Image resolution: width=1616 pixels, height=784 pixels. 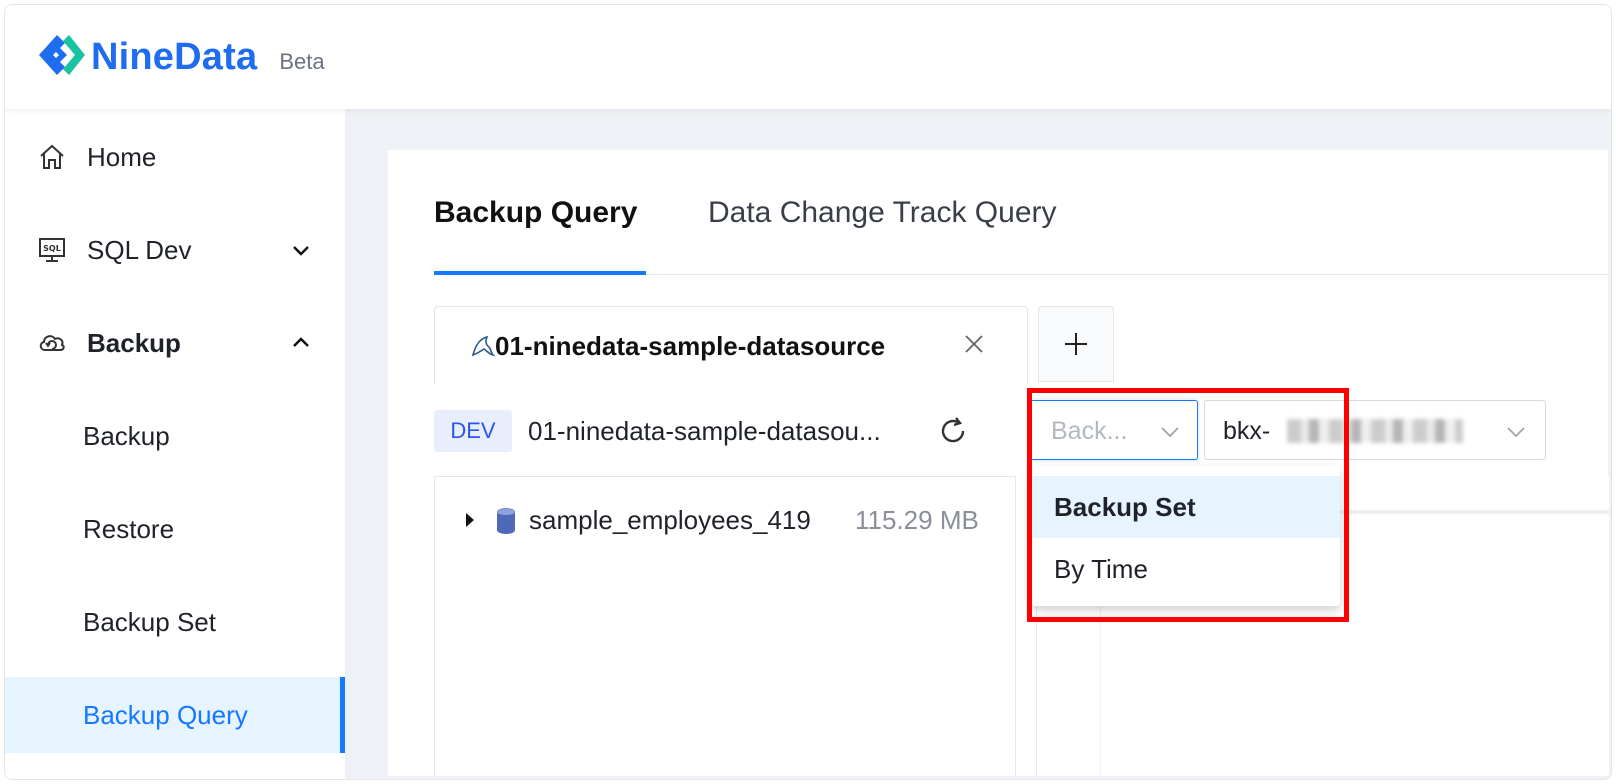 I want to click on sidebar-item-label: SQL Dev, so click(x=139, y=249).